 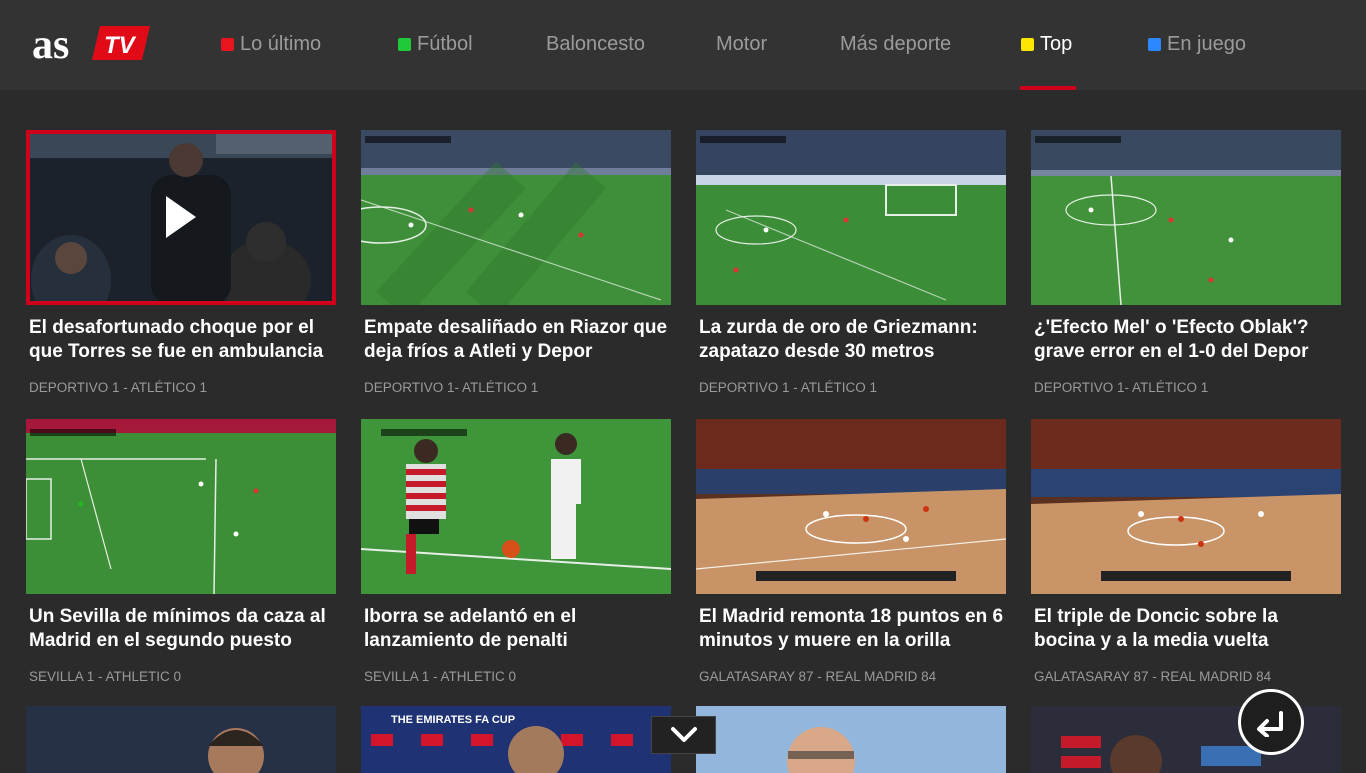 I want to click on yellow-square-icon, so click(x=1027, y=44).